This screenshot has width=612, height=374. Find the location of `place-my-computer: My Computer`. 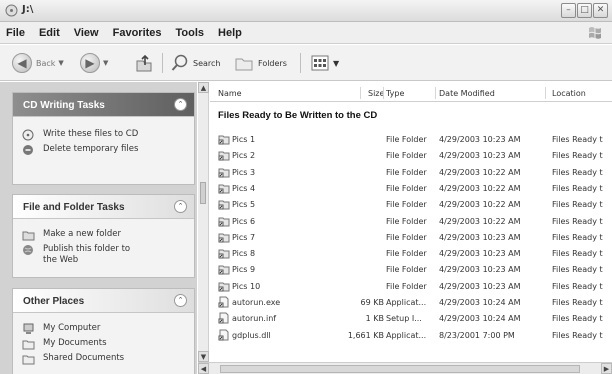

place-my-computer: My Computer is located at coordinates (103, 328).